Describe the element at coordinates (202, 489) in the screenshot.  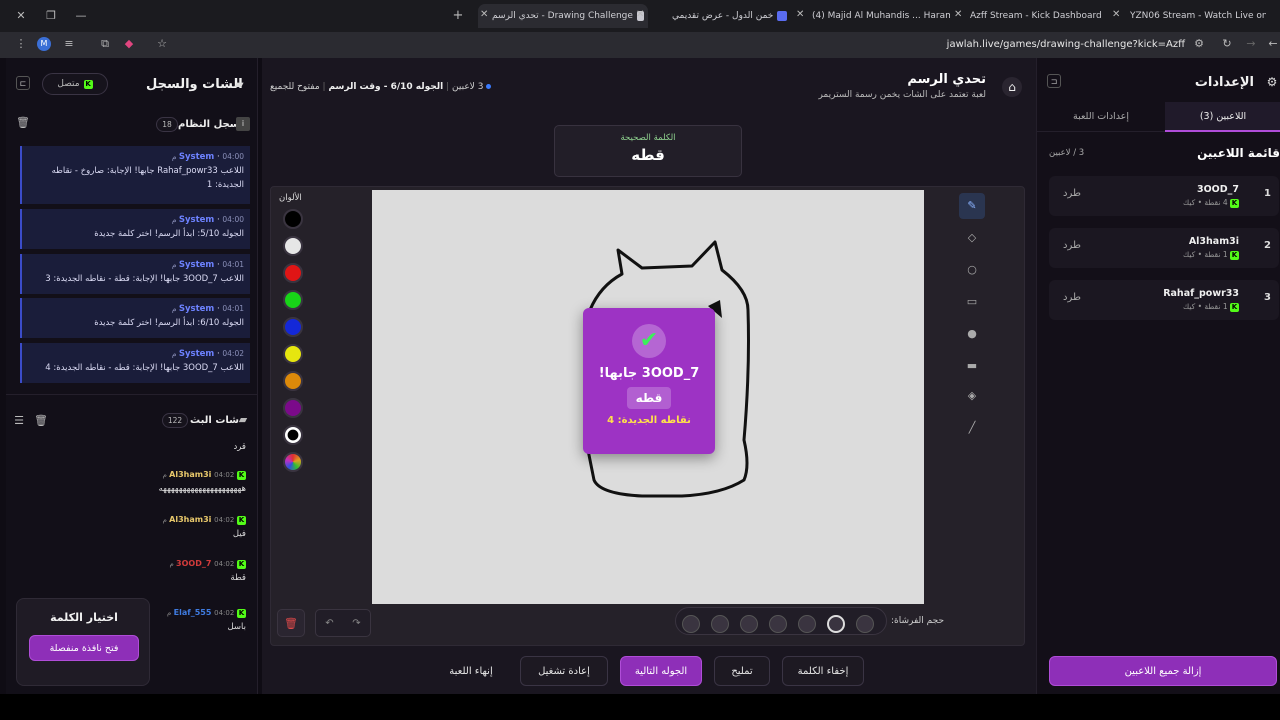
I see `message-text: هههههههههههههههههههههه` at that location.